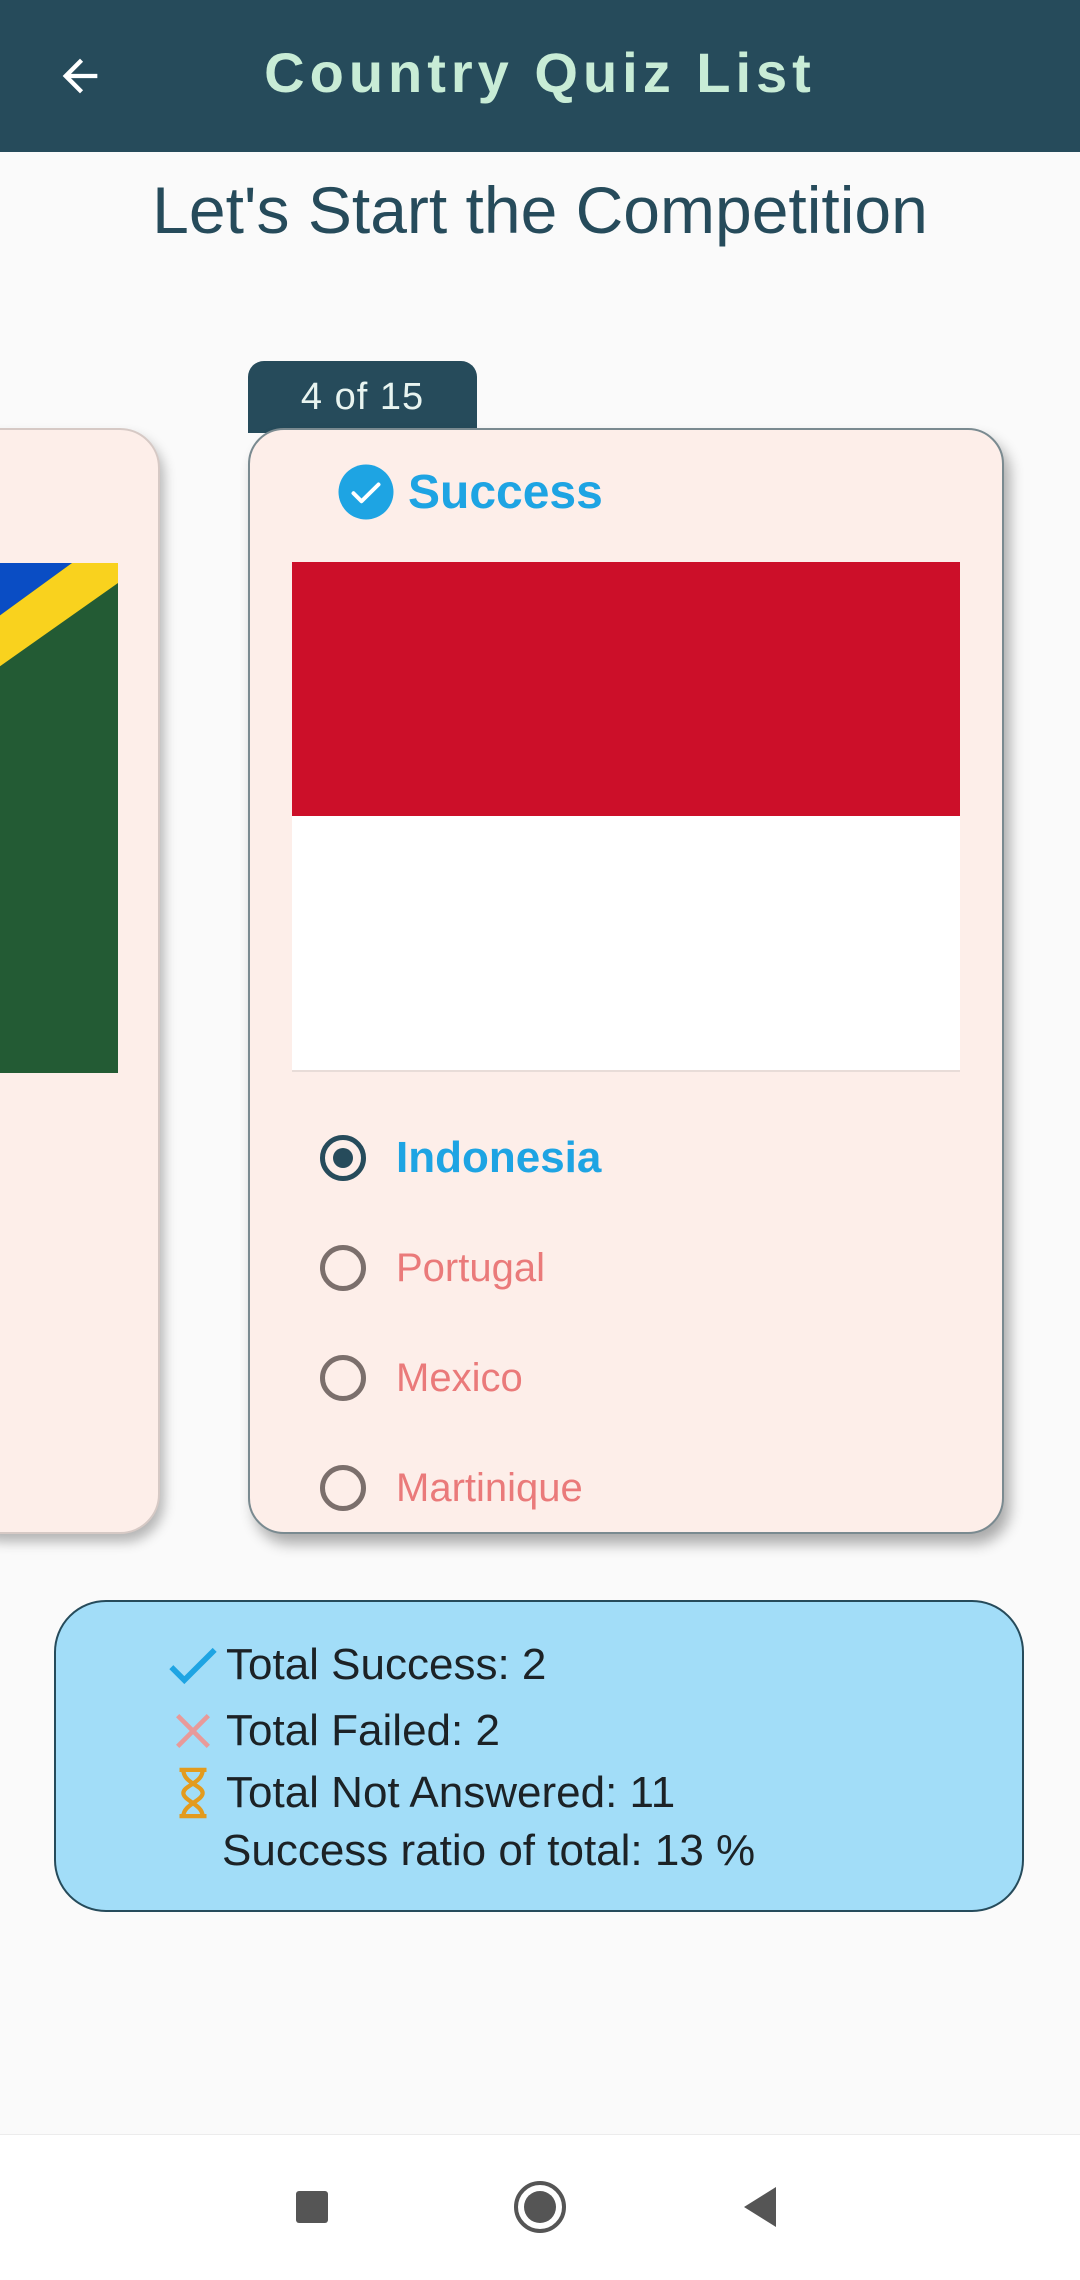  I want to click on option-mexico: Mexico, so click(421, 1378).